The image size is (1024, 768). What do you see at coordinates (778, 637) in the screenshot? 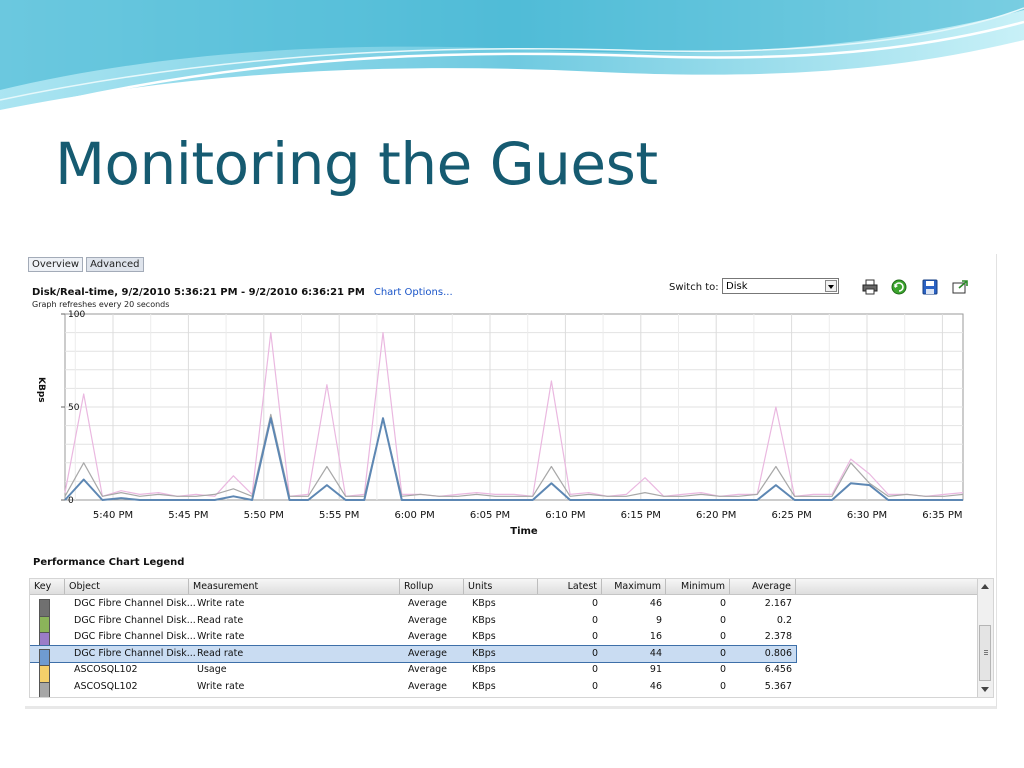
I see `legend-cell-average: 2.378` at bounding box center [778, 637].